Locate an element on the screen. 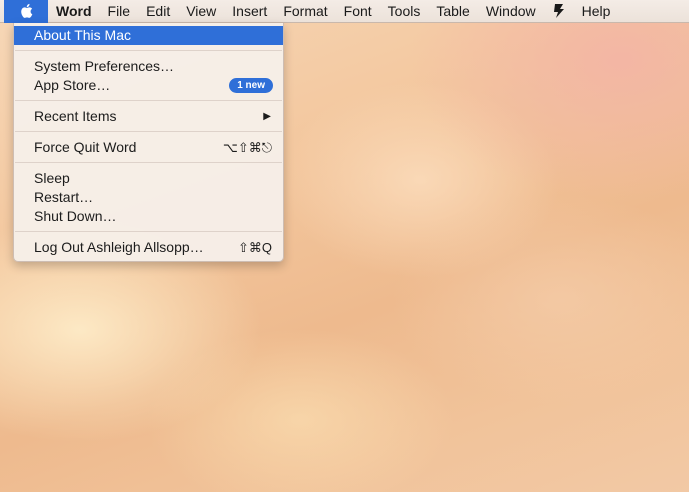  menu-item-label: Sleep is located at coordinates (52, 178).